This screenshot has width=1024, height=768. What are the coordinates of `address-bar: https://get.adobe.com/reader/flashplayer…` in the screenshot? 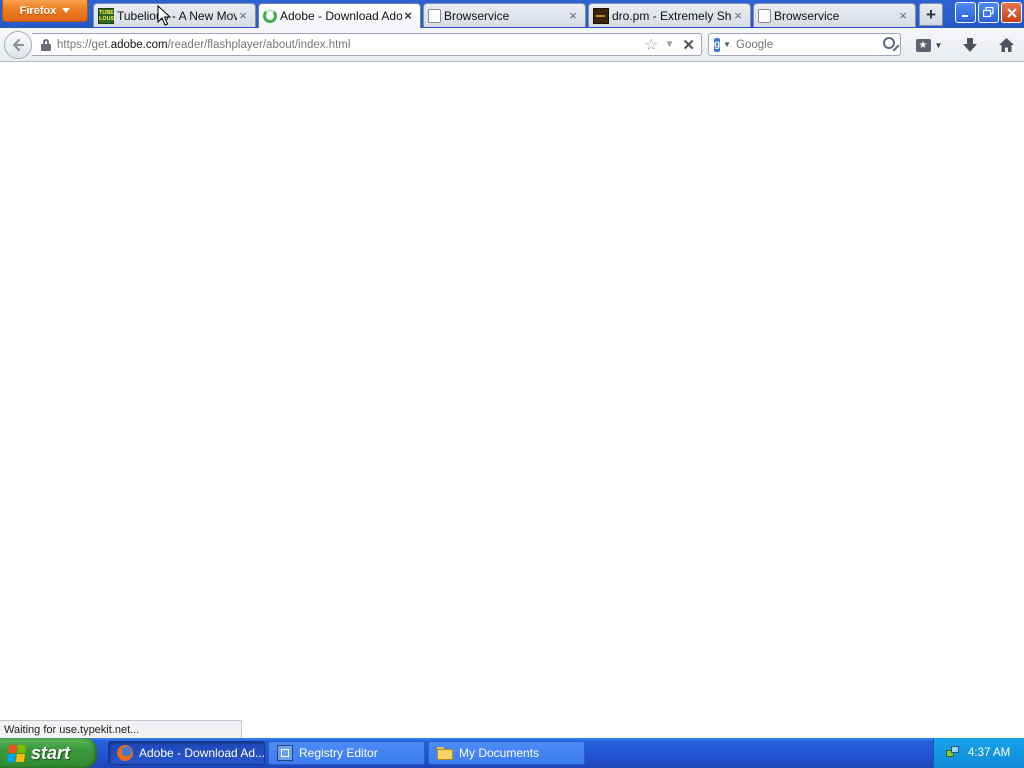 It's located at (367, 44).